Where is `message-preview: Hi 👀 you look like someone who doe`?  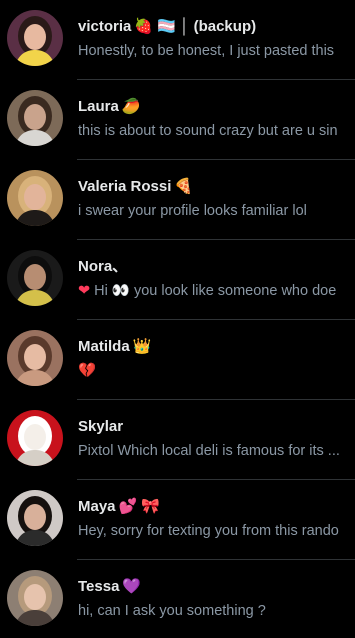
message-preview: Hi 👀 you look like someone who doe is located at coordinates (215, 291).